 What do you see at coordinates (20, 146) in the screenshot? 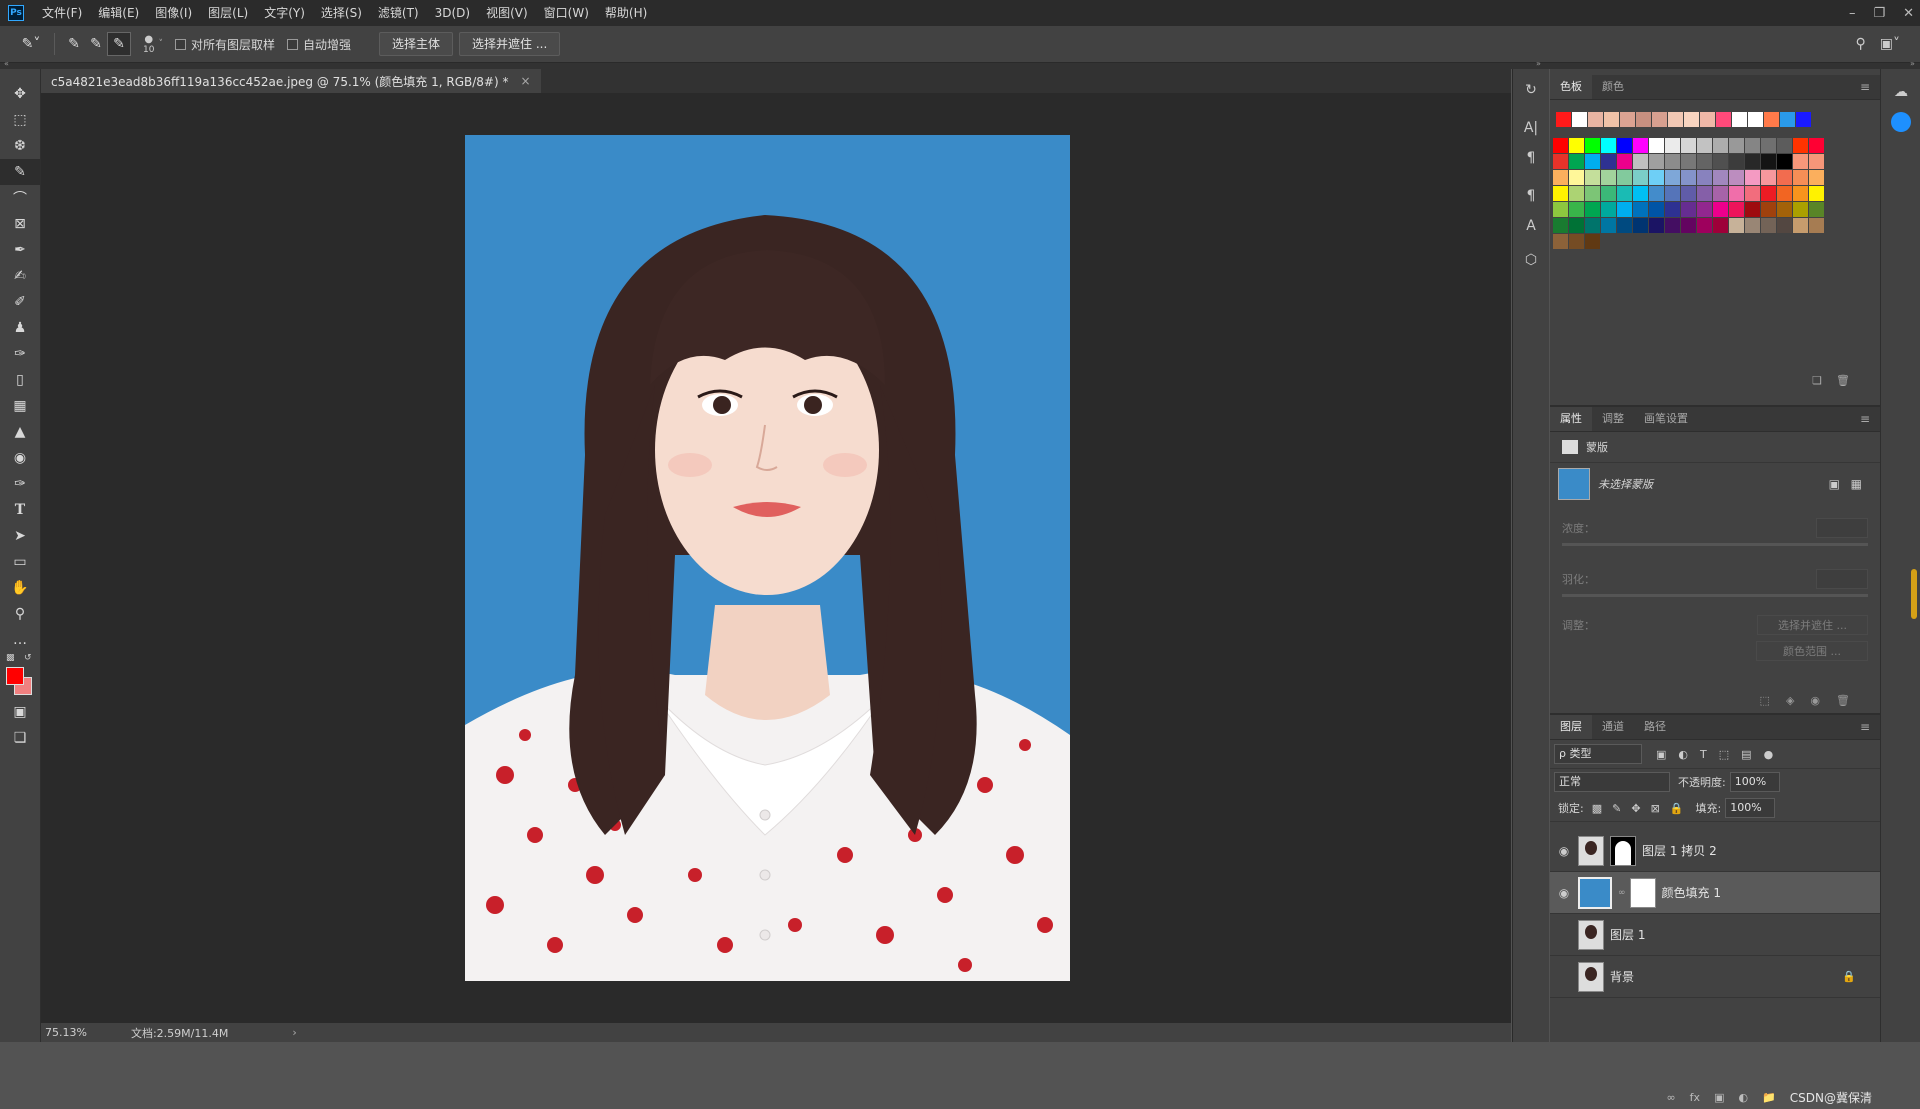
I see `lasso-tool-icon: ❆` at bounding box center [20, 146].